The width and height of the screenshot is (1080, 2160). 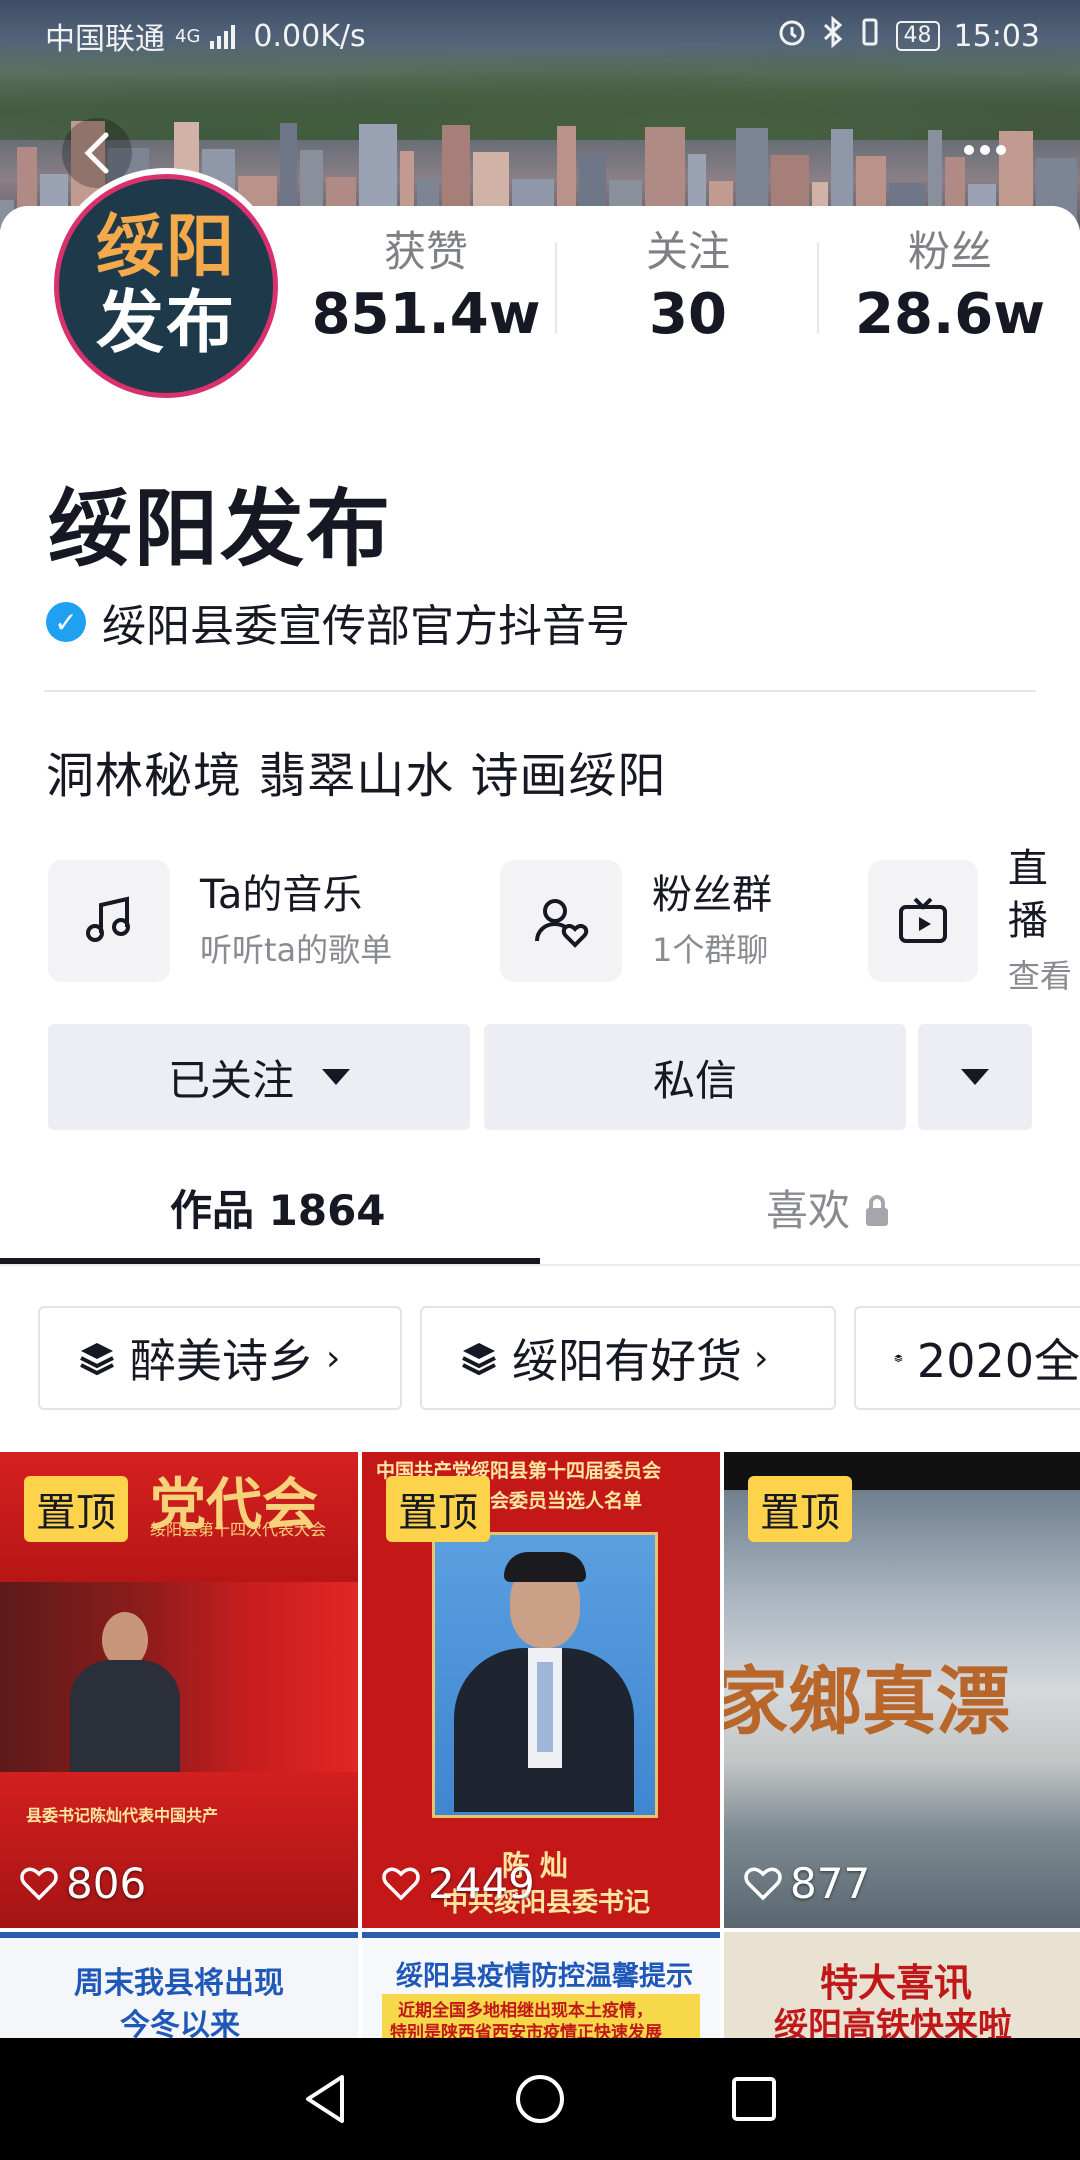 I want to click on video-likes: 806, so click(x=83, y=1883).